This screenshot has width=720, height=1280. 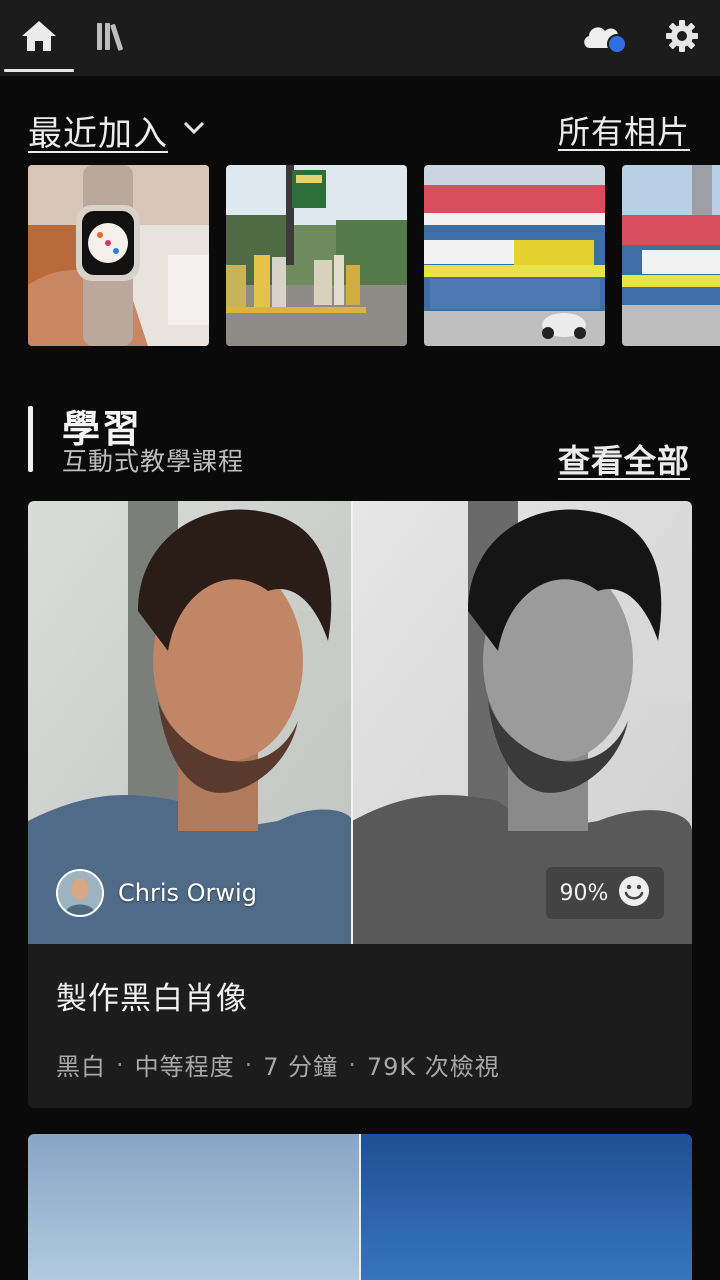 I want to click on recent-dropdown: 最近加入, so click(x=117, y=131).